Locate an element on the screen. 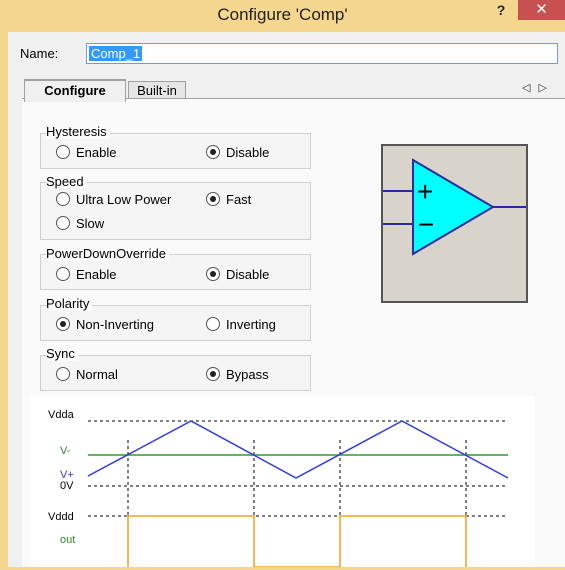  v-minus-label: V- is located at coordinates (65, 451).